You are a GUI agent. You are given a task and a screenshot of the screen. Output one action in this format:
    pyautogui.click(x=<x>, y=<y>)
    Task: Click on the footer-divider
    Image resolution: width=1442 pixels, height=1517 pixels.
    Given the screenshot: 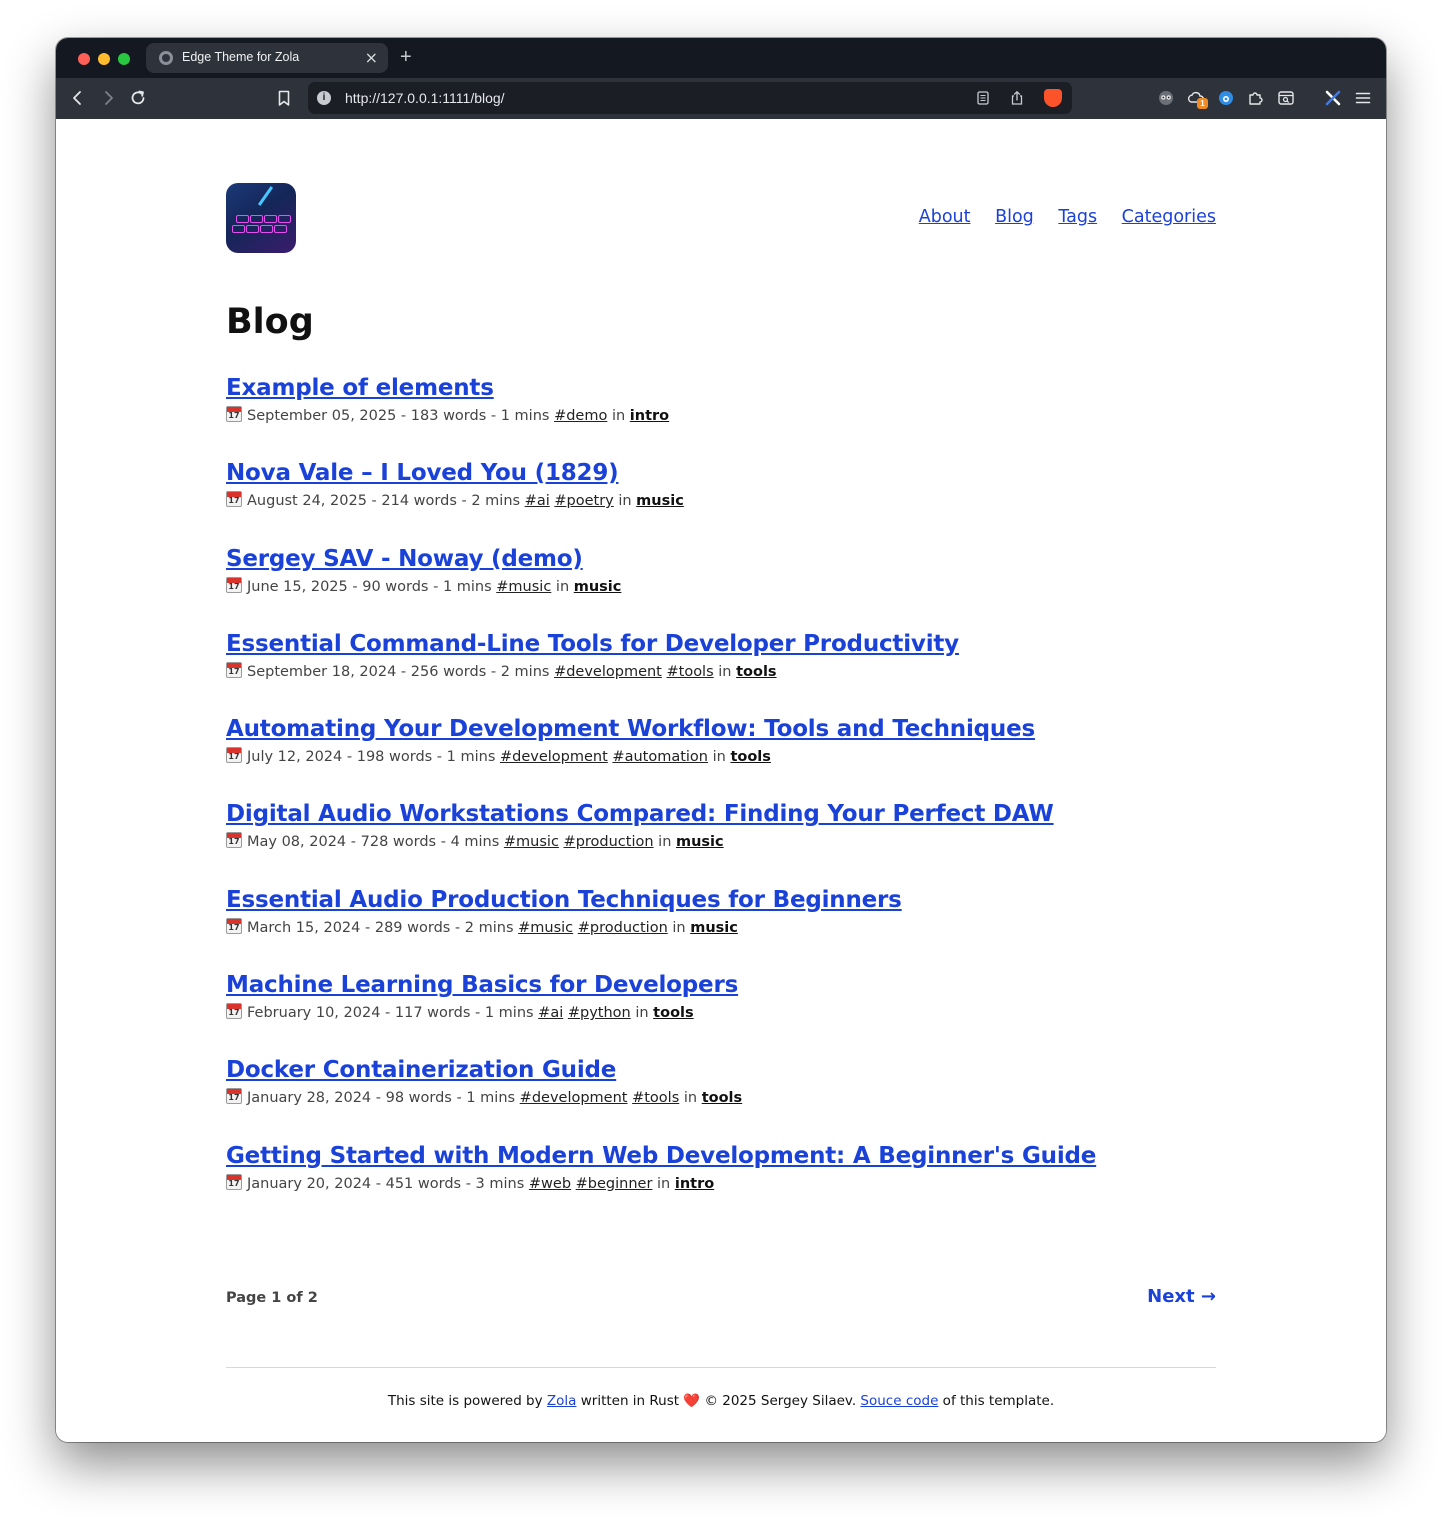 What is the action you would take?
    pyautogui.click(x=721, y=1367)
    